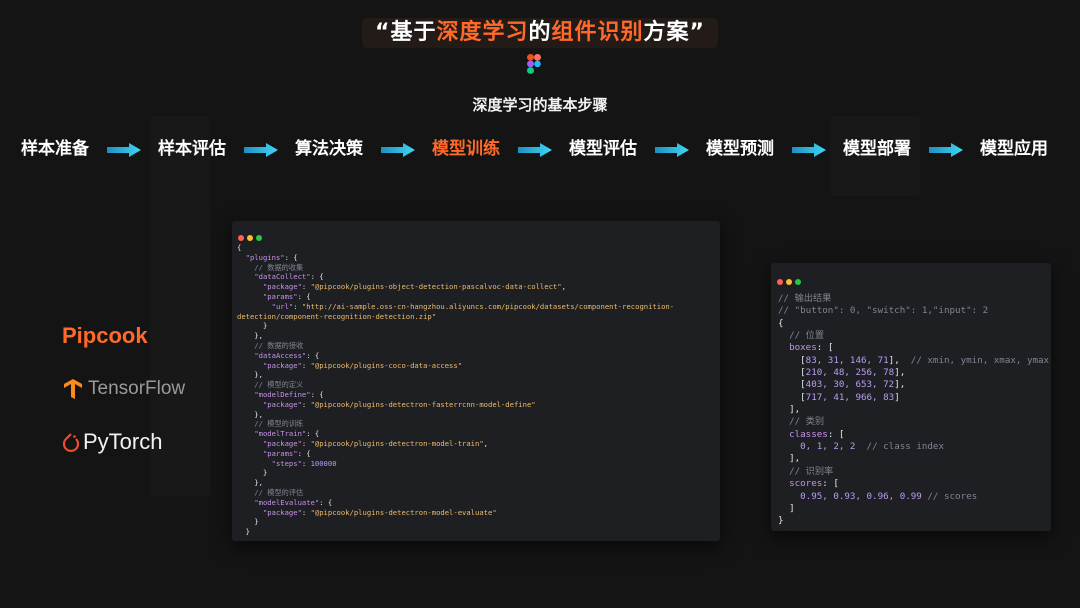  I want to click on code-token: classes, so click(808, 434).